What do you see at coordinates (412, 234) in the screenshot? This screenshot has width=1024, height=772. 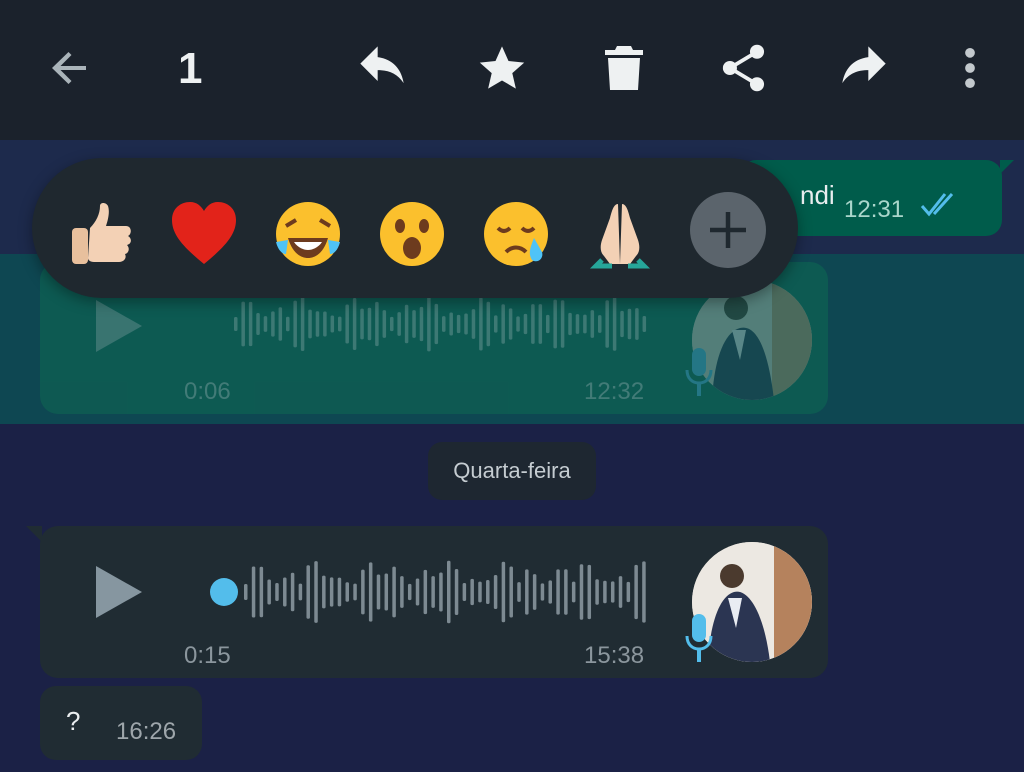 I see `astonished-emoji-icon` at bounding box center [412, 234].